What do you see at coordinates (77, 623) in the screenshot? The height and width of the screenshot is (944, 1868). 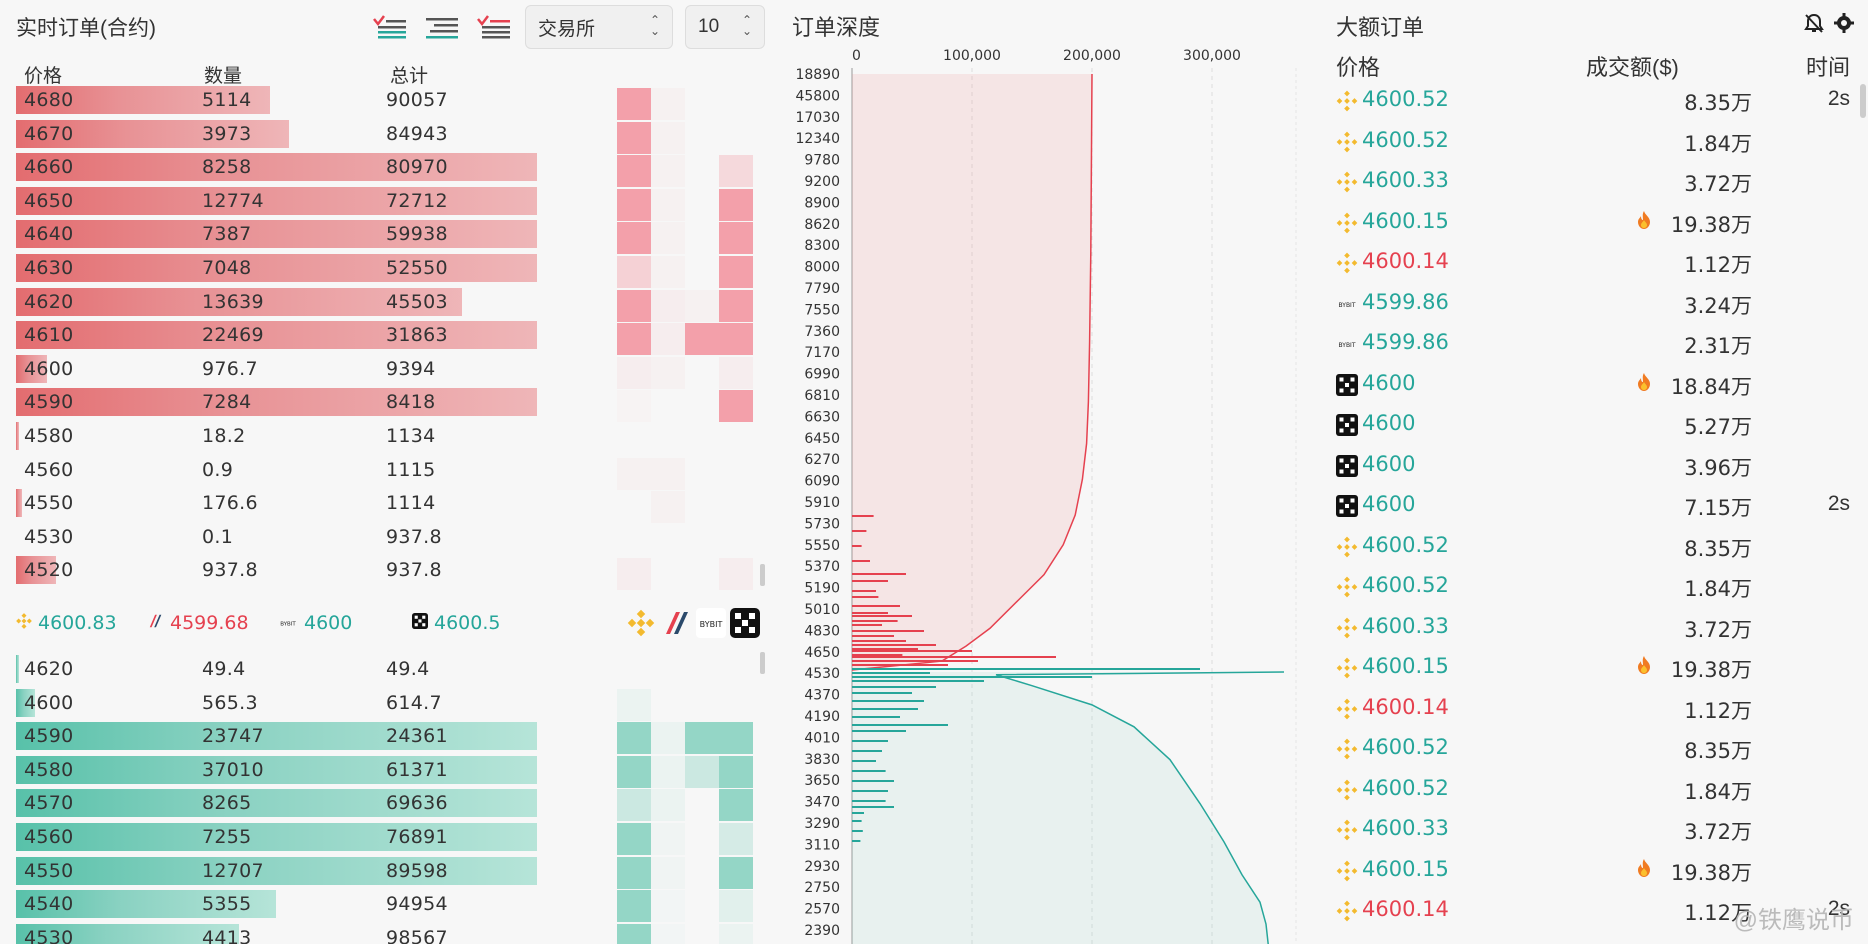 I see `exchange-price-value: 4600.83` at bounding box center [77, 623].